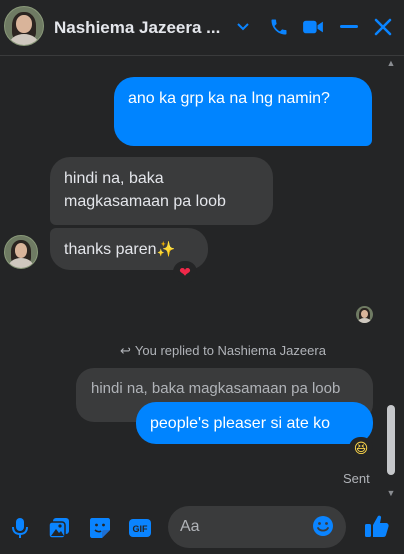  What do you see at coordinates (391, 440) in the screenshot?
I see `scroll-thumb` at bounding box center [391, 440].